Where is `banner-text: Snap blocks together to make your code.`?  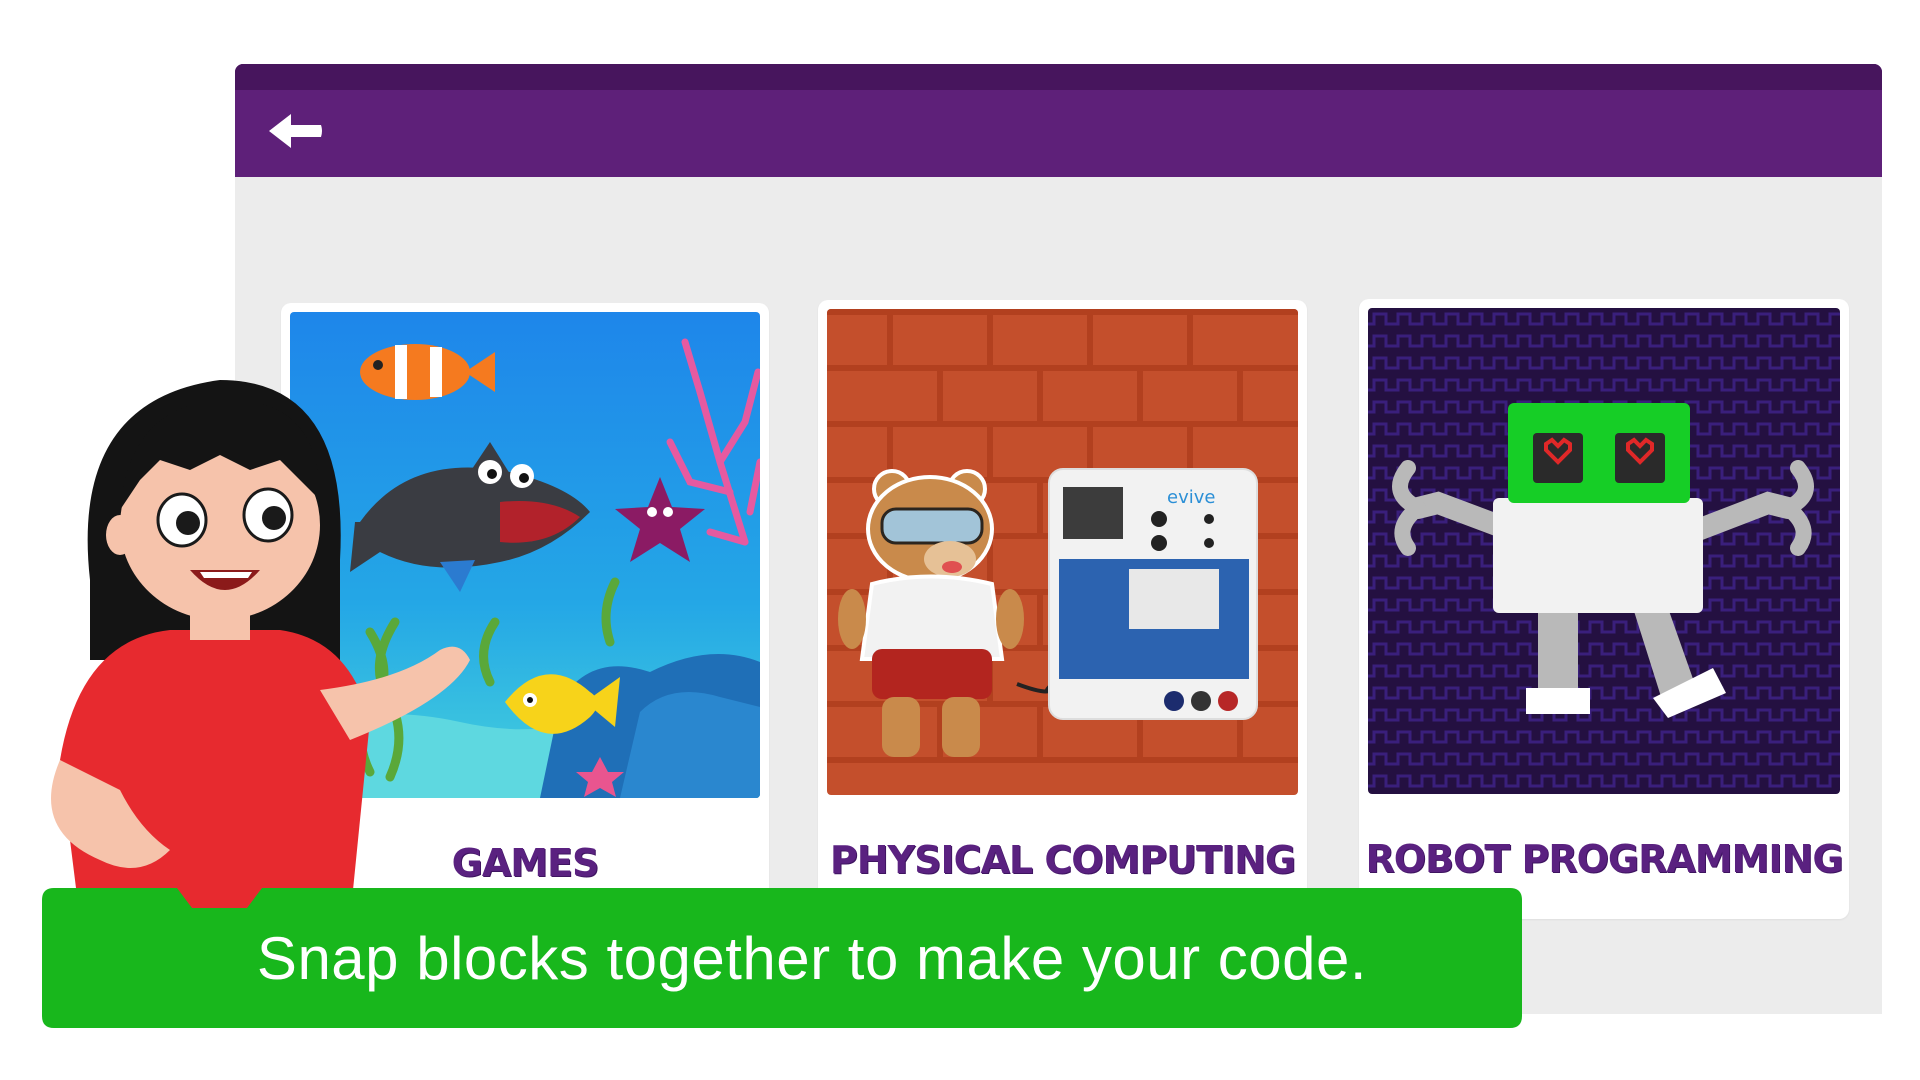
banner-text: Snap blocks together to make your code. is located at coordinates (812, 958).